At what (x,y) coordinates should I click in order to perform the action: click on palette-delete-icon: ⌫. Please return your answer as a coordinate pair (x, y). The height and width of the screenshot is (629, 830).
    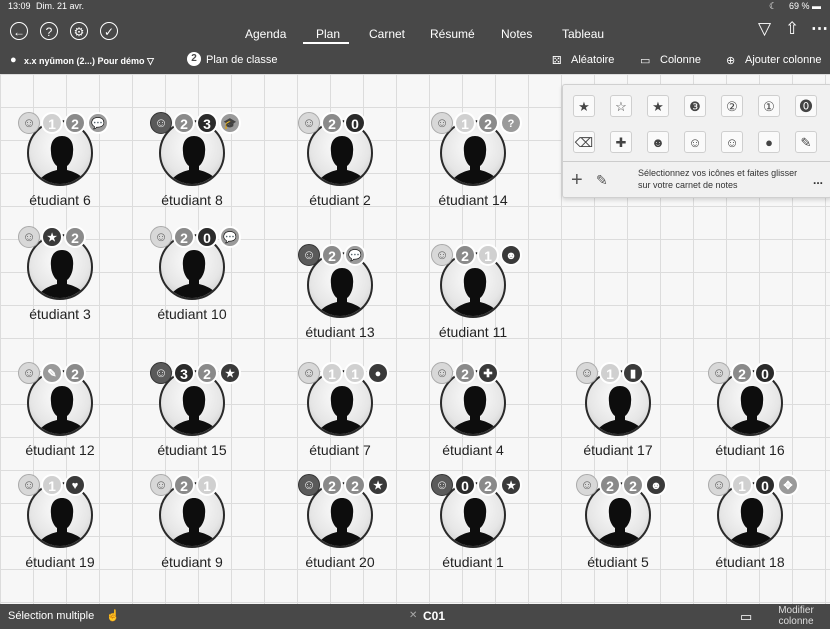
    Looking at the image, I should click on (584, 142).